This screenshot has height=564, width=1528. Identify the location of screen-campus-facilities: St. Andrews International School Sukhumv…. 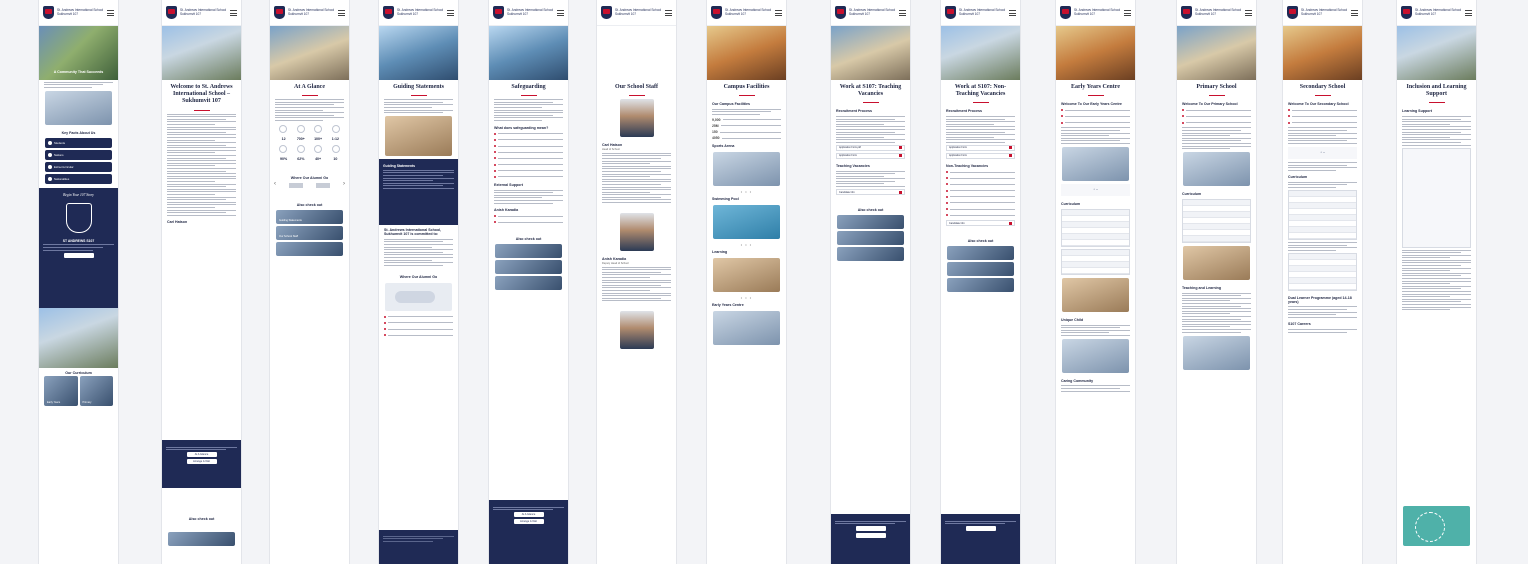
(746, 282).